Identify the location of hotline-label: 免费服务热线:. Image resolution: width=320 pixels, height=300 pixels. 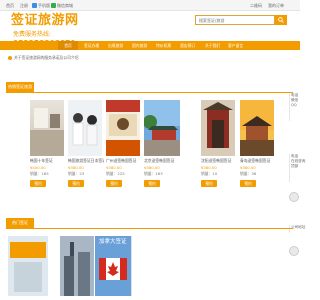
(32, 34).